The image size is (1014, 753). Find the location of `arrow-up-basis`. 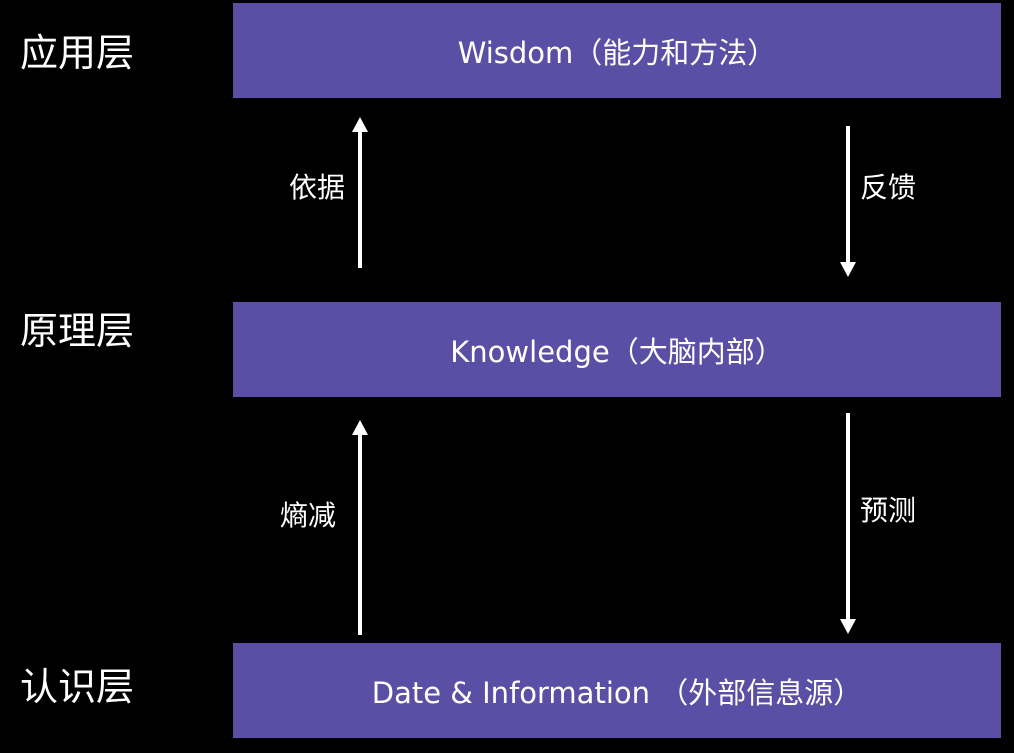

arrow-up-basis is located at coordinates (360, 192).